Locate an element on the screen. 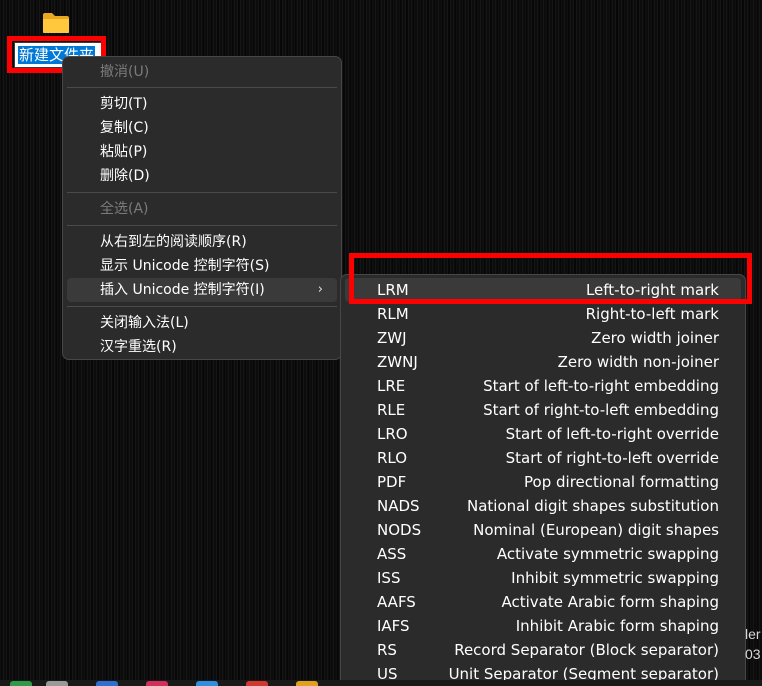  menu-item-delete: 删除(D) is located at coordinates (202, 176).